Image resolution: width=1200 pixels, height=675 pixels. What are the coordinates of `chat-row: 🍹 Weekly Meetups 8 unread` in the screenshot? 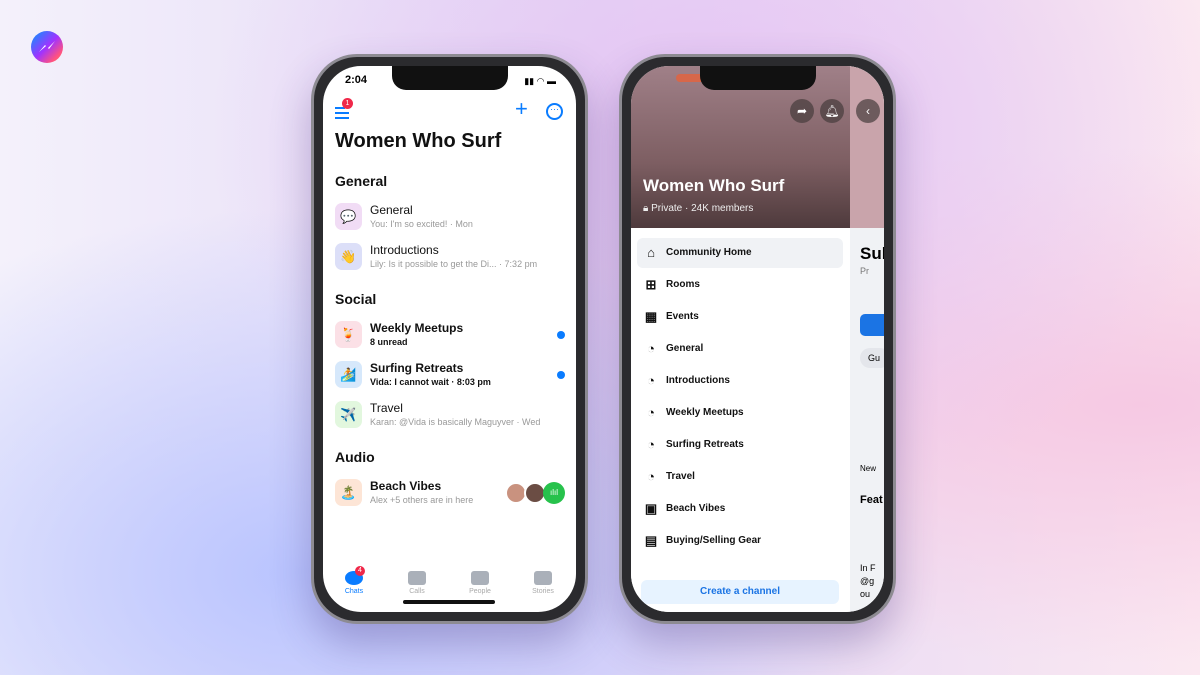 It's located at (450, 336).